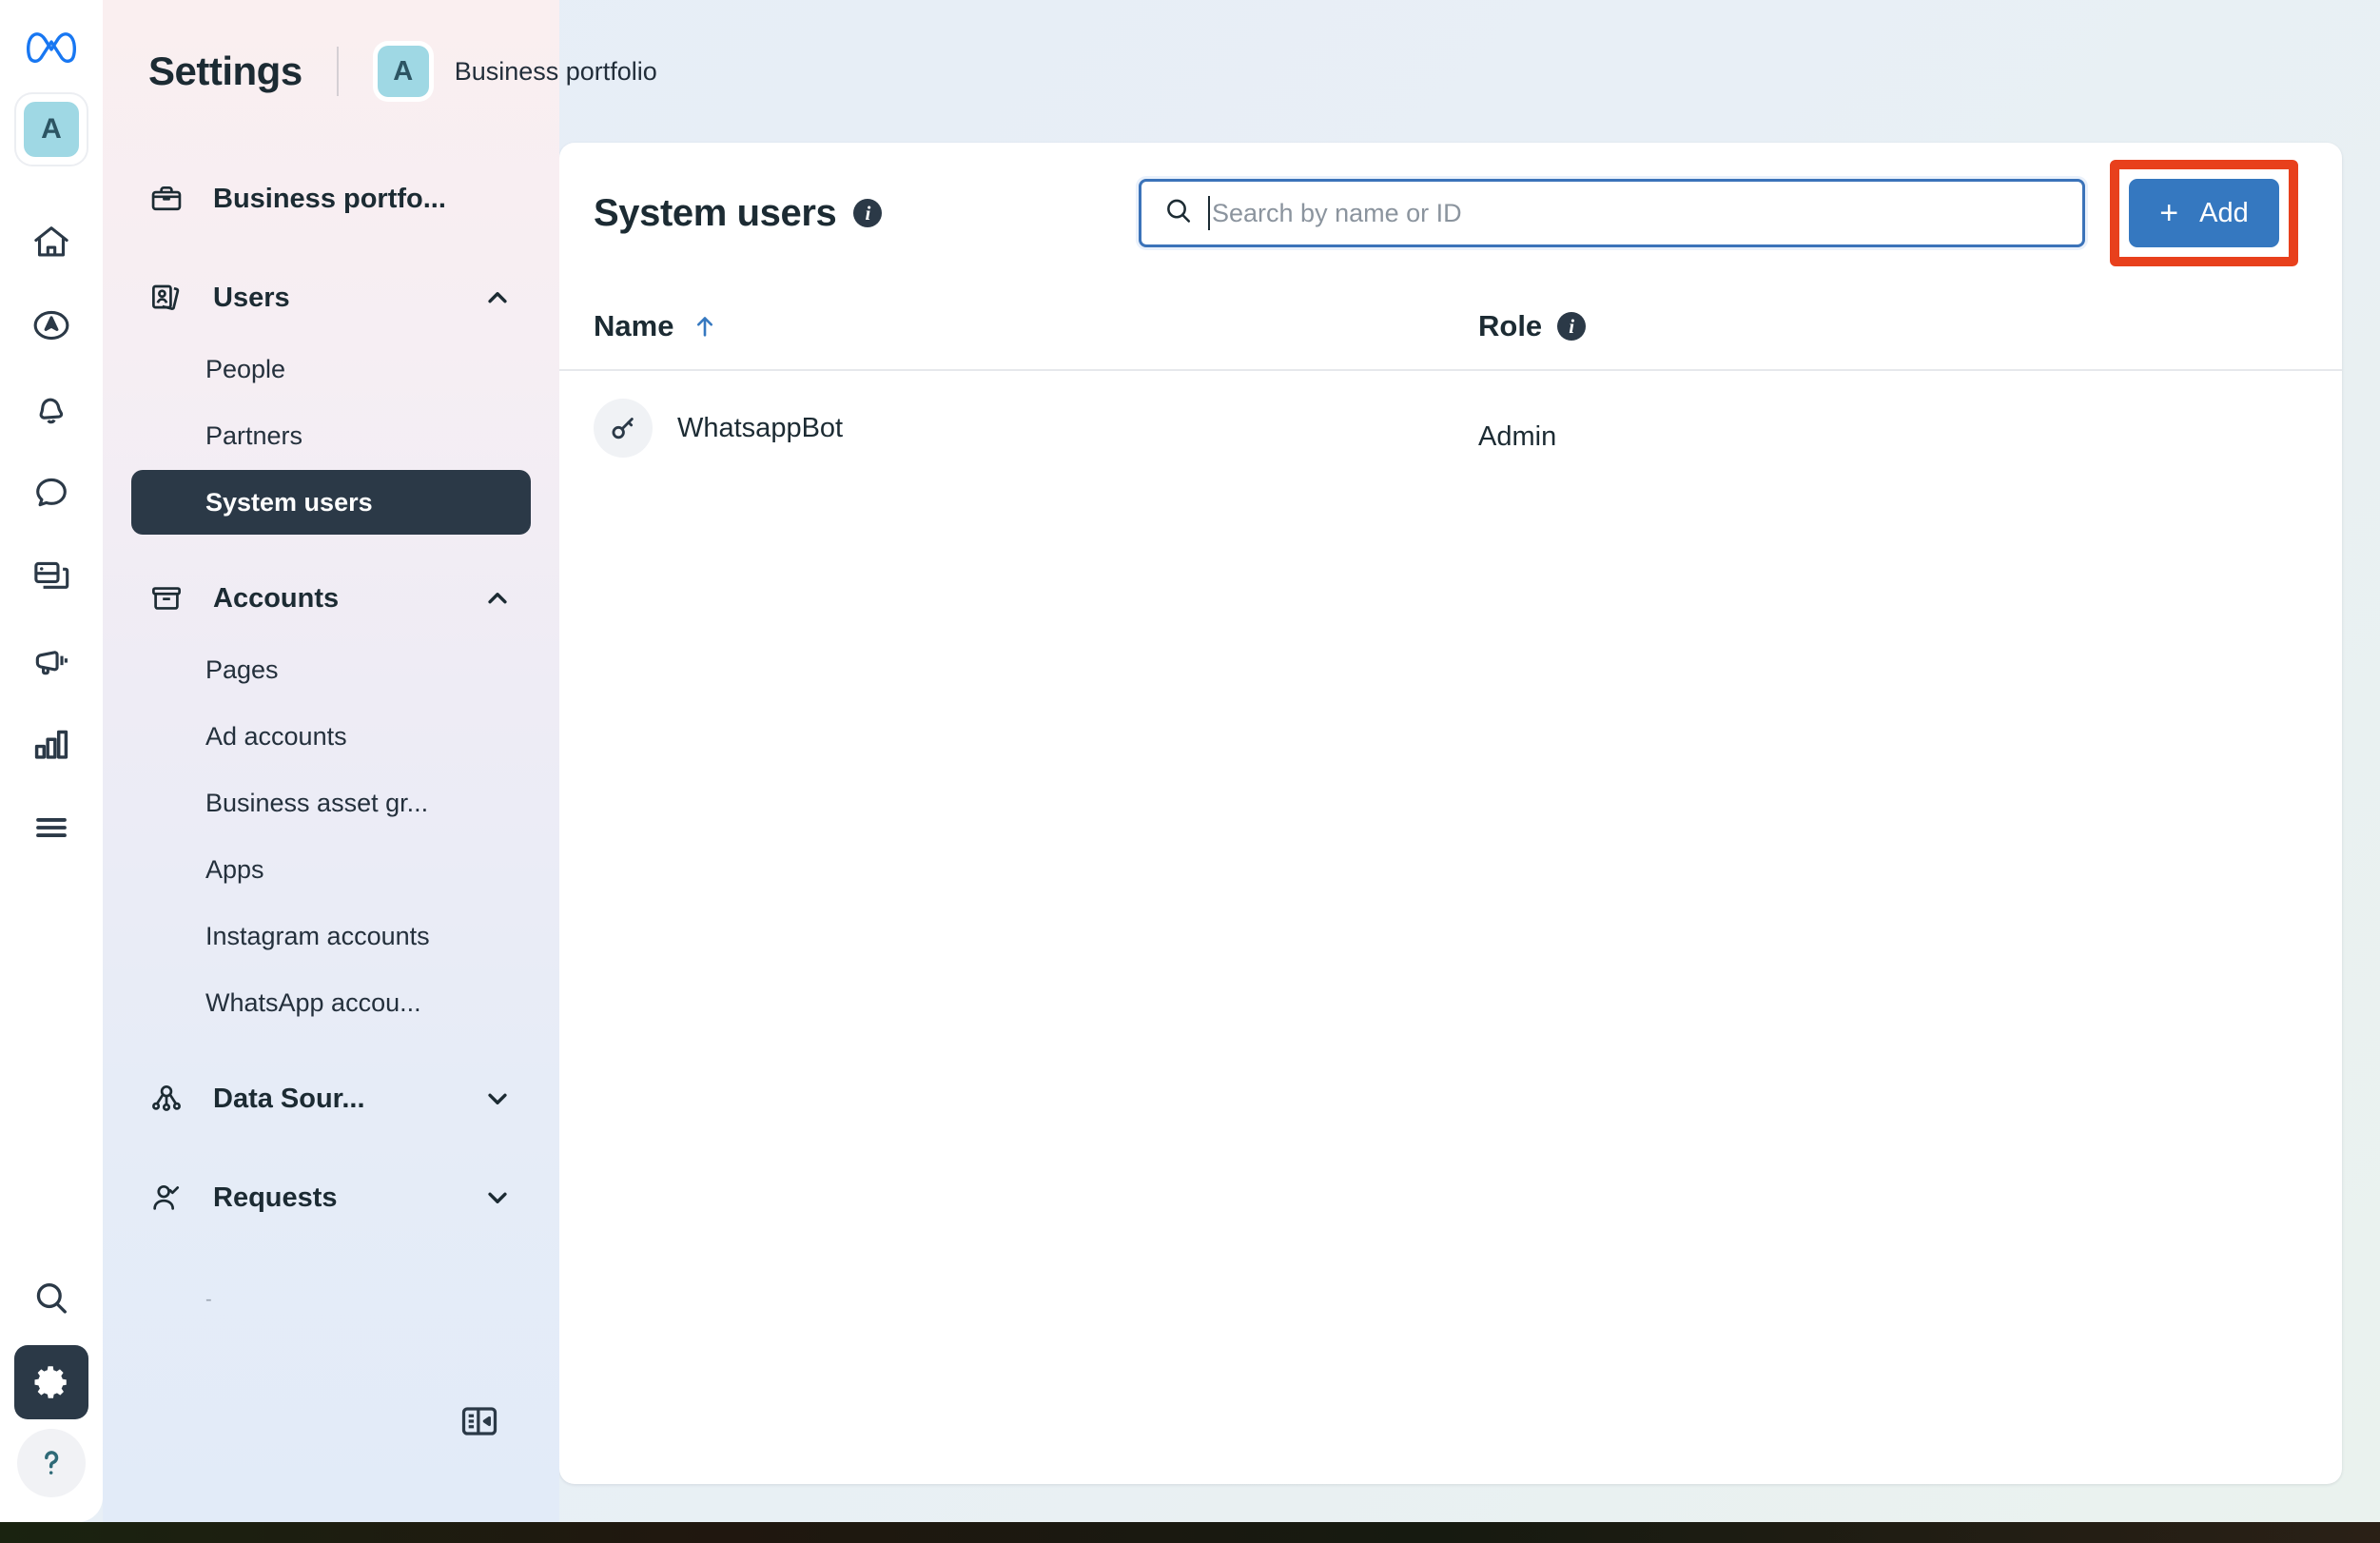  I want to click on sidebar-item-system-users: System users, so click(331, 502).